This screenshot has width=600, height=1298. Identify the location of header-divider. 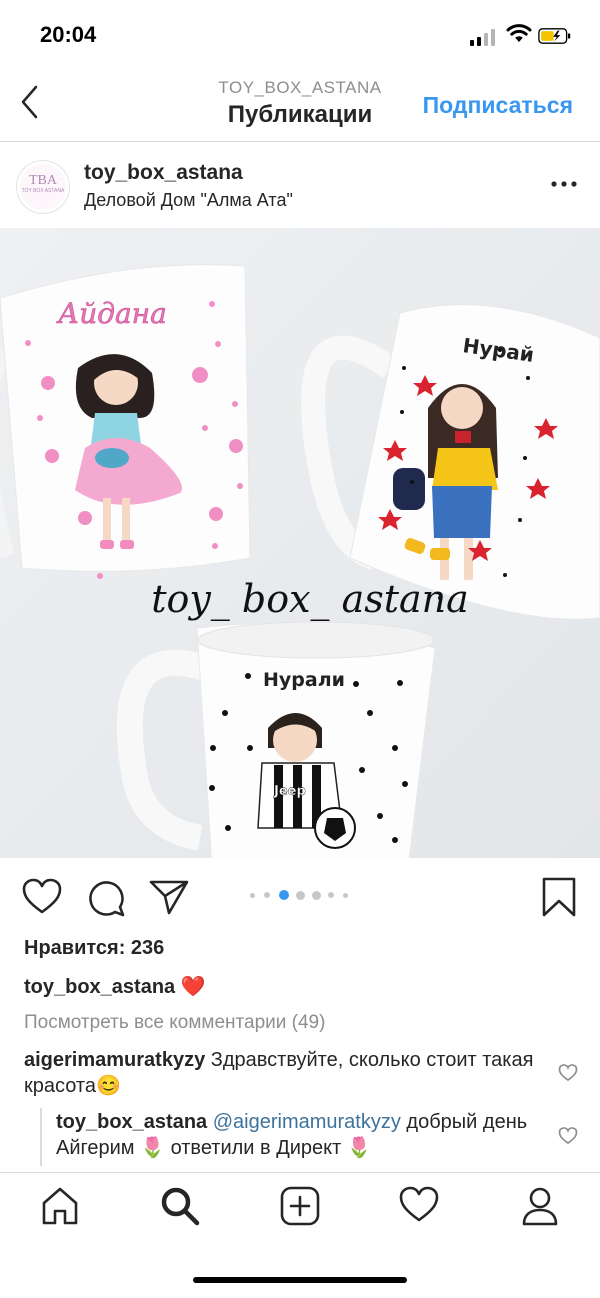
(300, 141).